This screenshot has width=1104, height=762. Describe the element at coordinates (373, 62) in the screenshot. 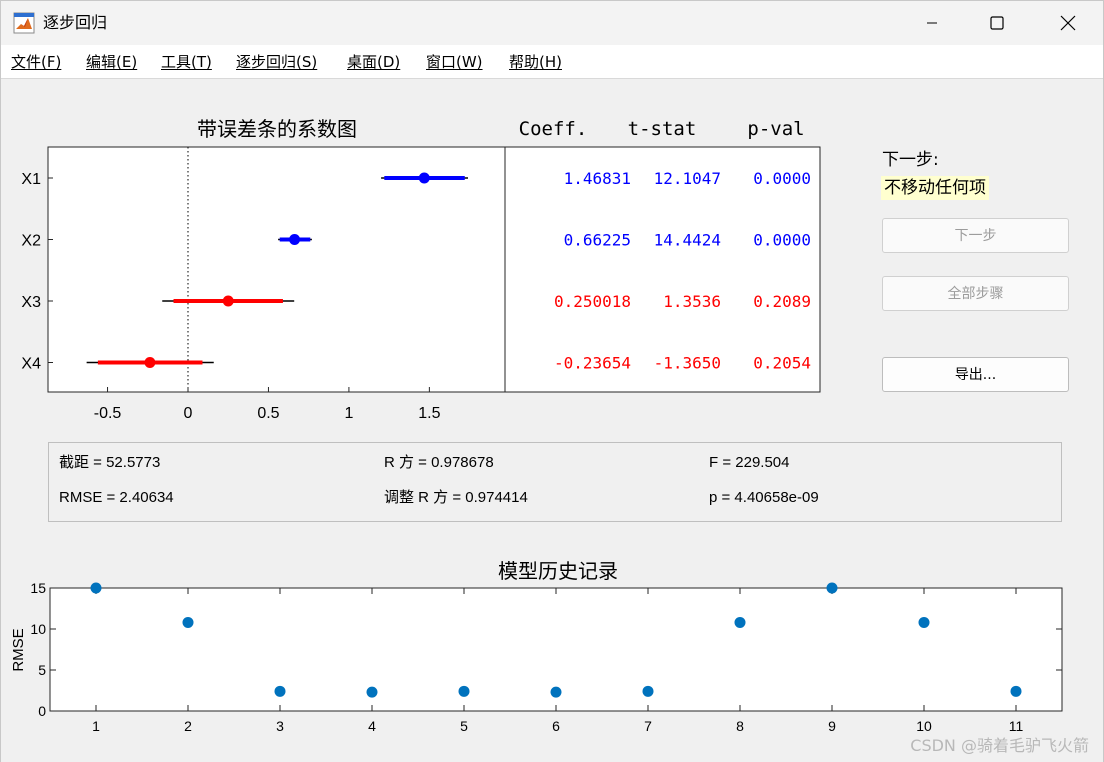

I see `menu-desktop: 桌面(D)` at that location.